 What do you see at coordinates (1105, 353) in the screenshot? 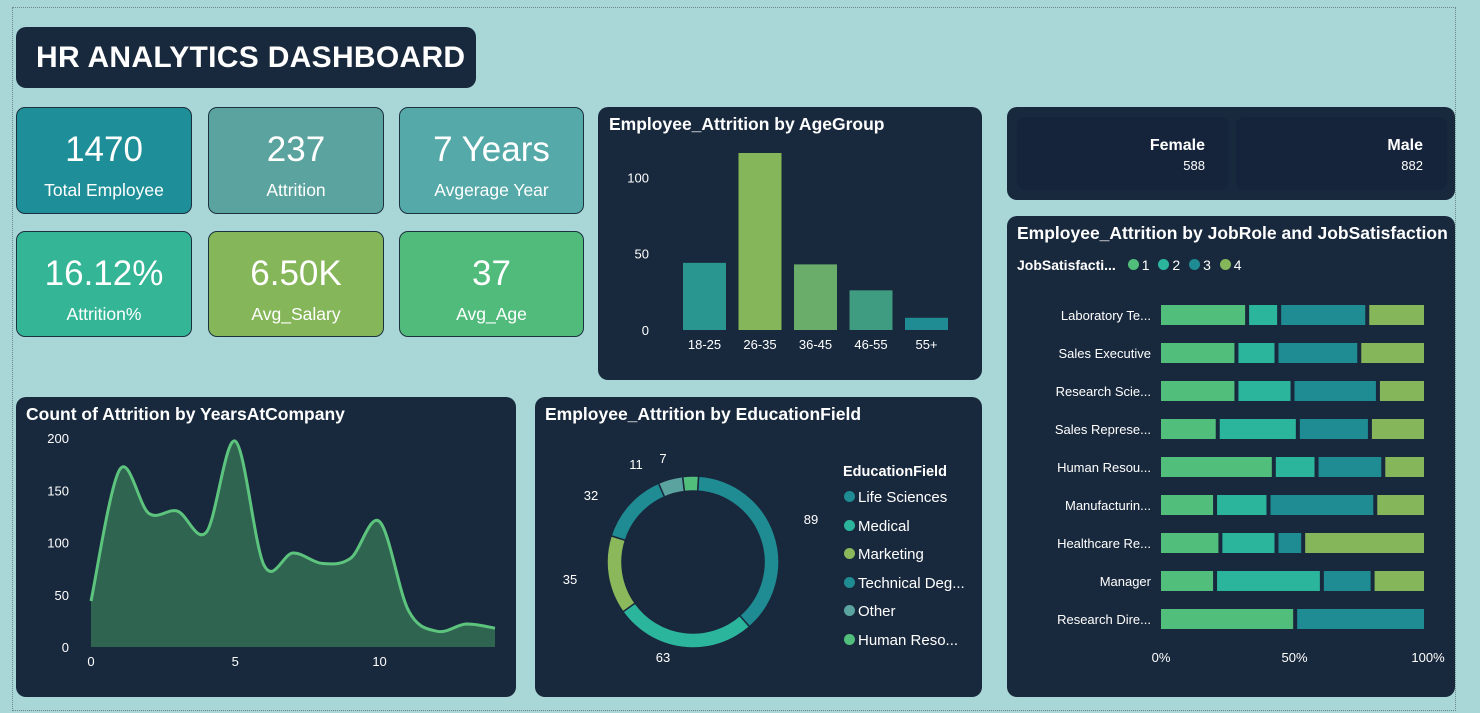
I see `y-category-label: Sales Executive` at bounding box center [1105, 353].